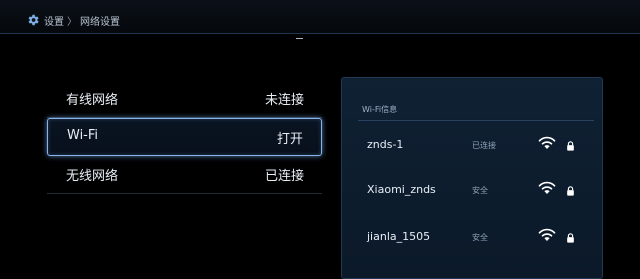  Describe the element at coordinates (320, 33) in the screenshot. I see `top-bar-divider` at that location.